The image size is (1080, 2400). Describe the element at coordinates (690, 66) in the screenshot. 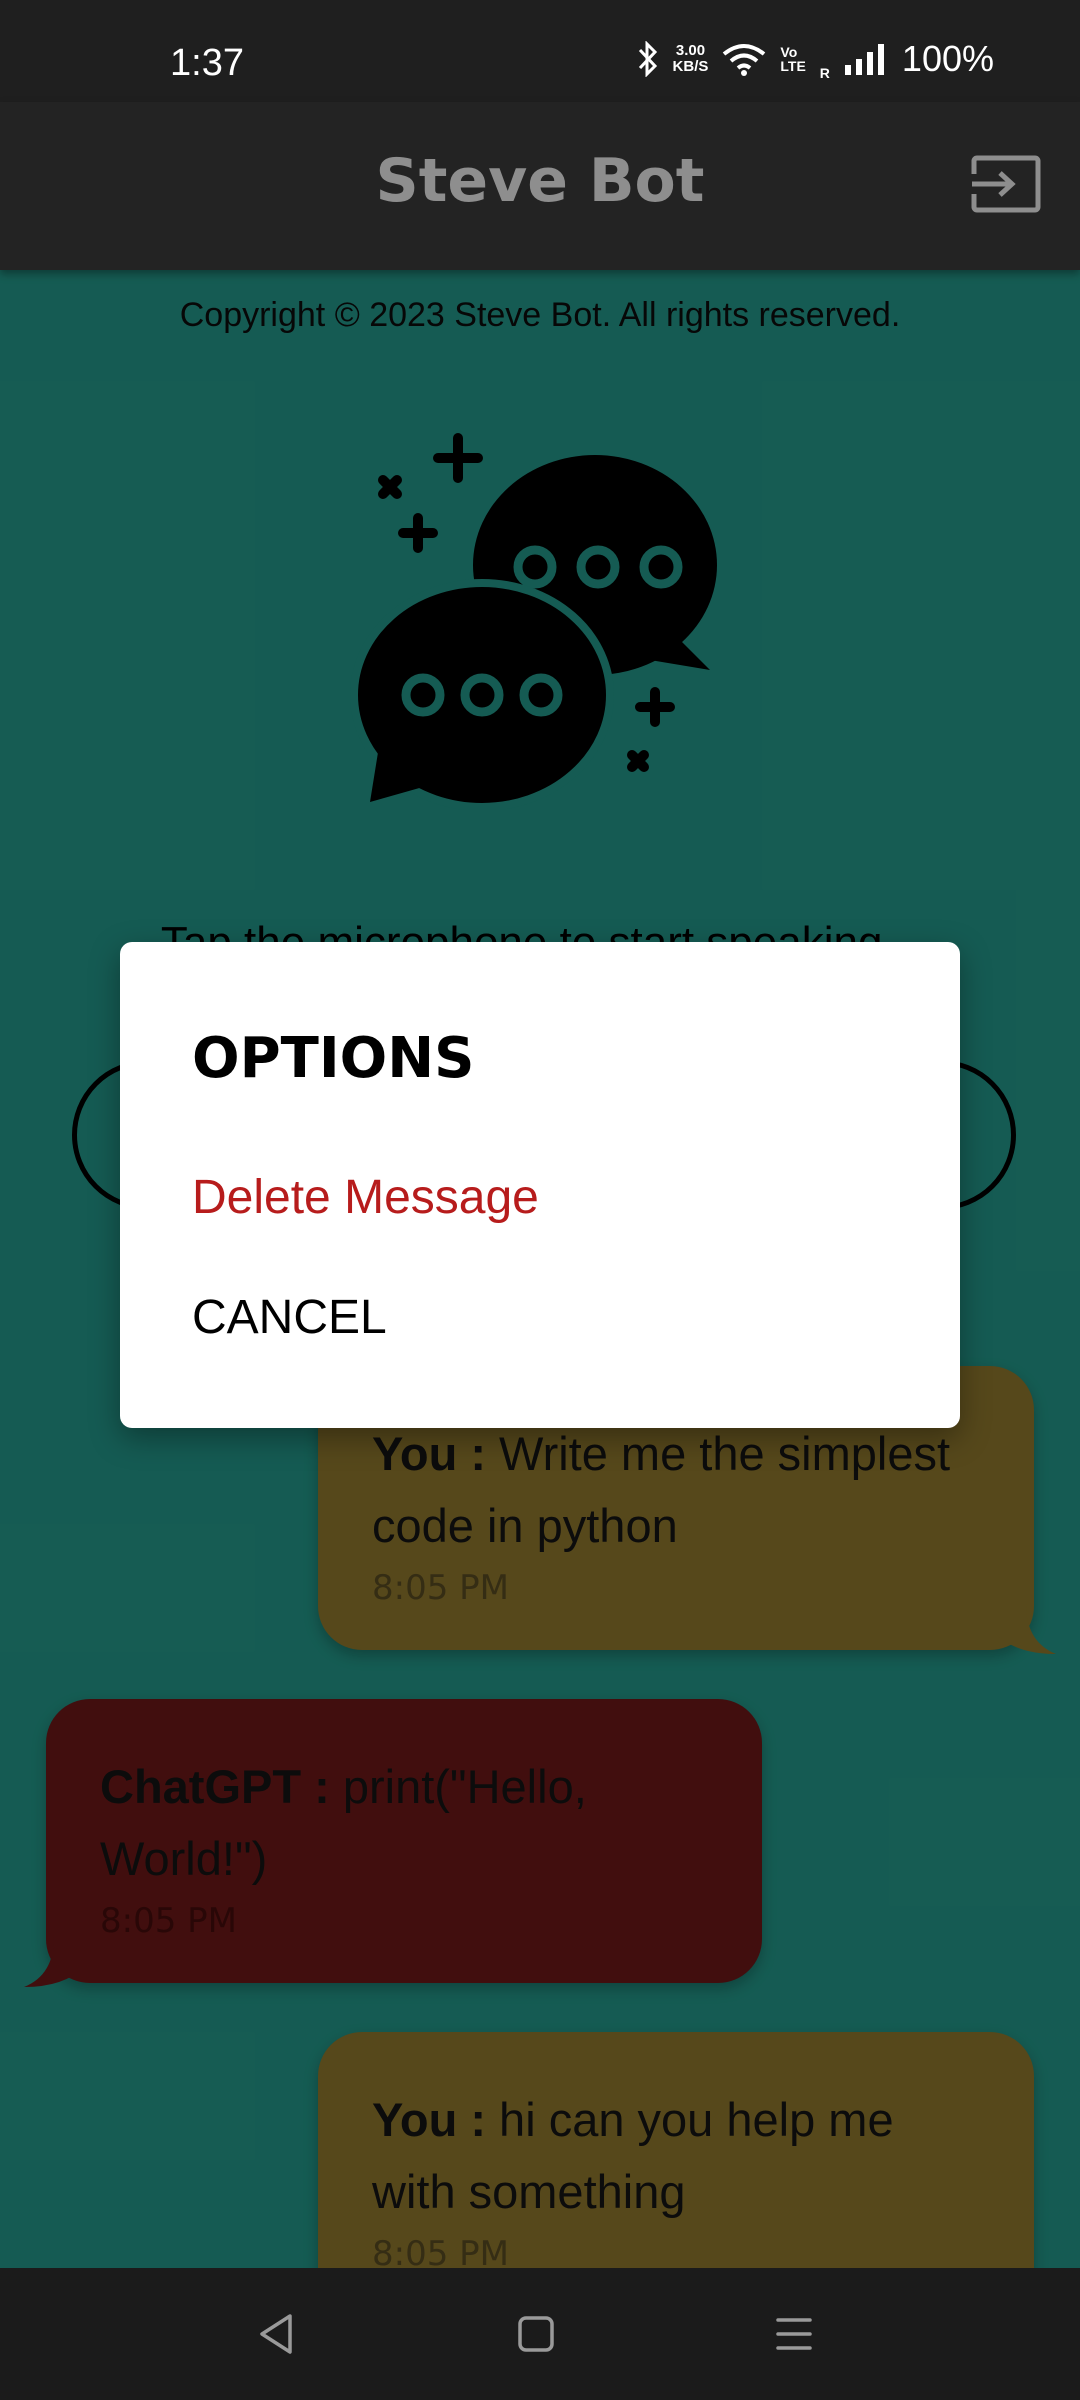

I see `network-speed-unit: KB/S` at that location.